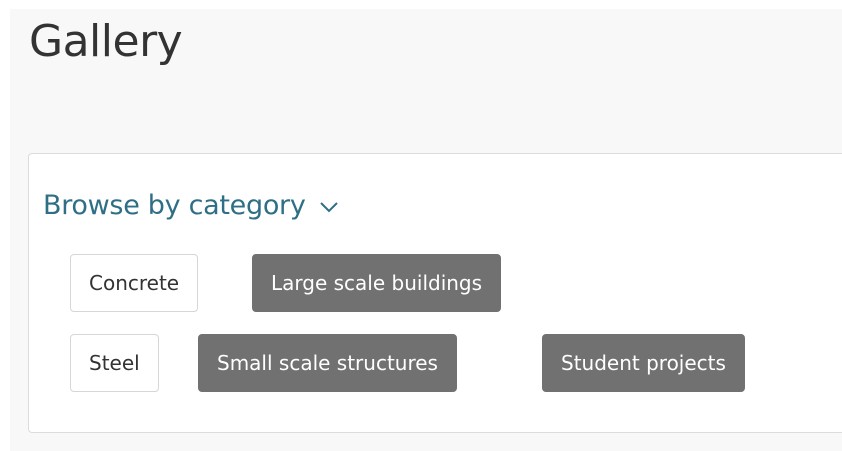 This screenshot has width=842, height=451. Describe the element at coordinates (106, 41) in the screenshot. I see `page-title: Gallery` at that location.